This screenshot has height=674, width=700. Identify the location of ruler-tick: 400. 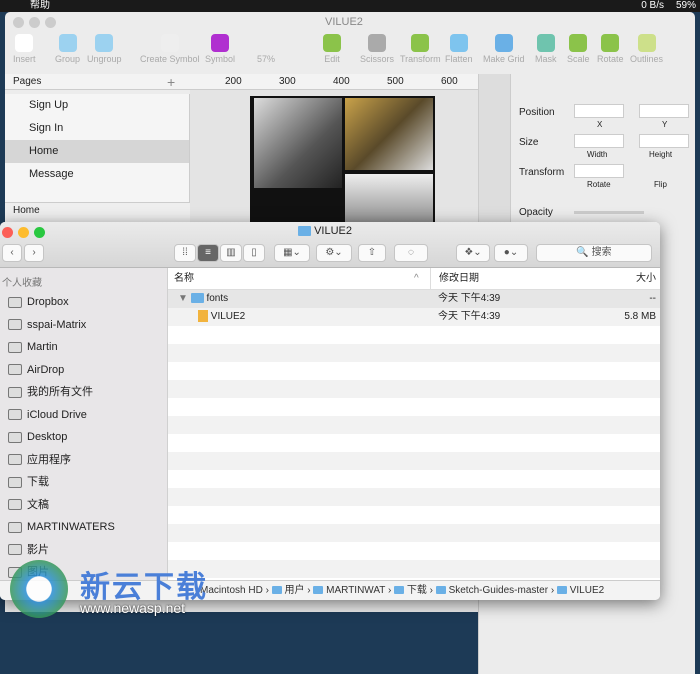
(341, 81).